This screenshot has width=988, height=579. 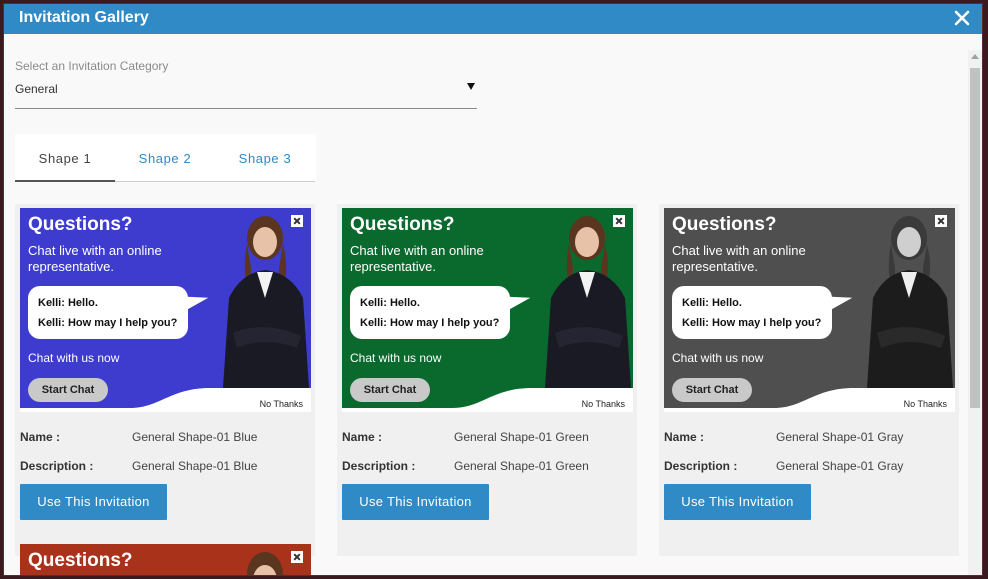 What do you see at coordinates (36, 89) in the screenshot?
I see `category-select-value: General` at bounding box center [36, 89].